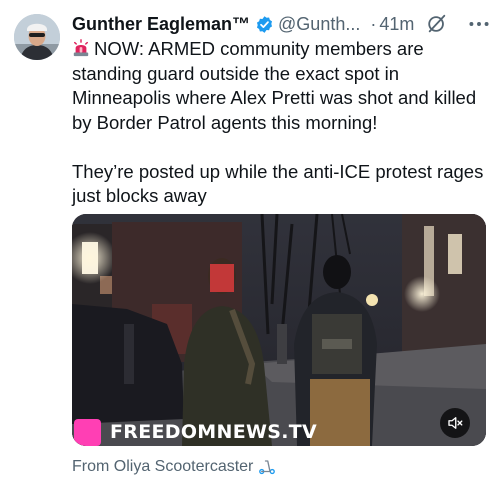 The image size is (500, 485). I want to click on avatar, so click(37, 37).